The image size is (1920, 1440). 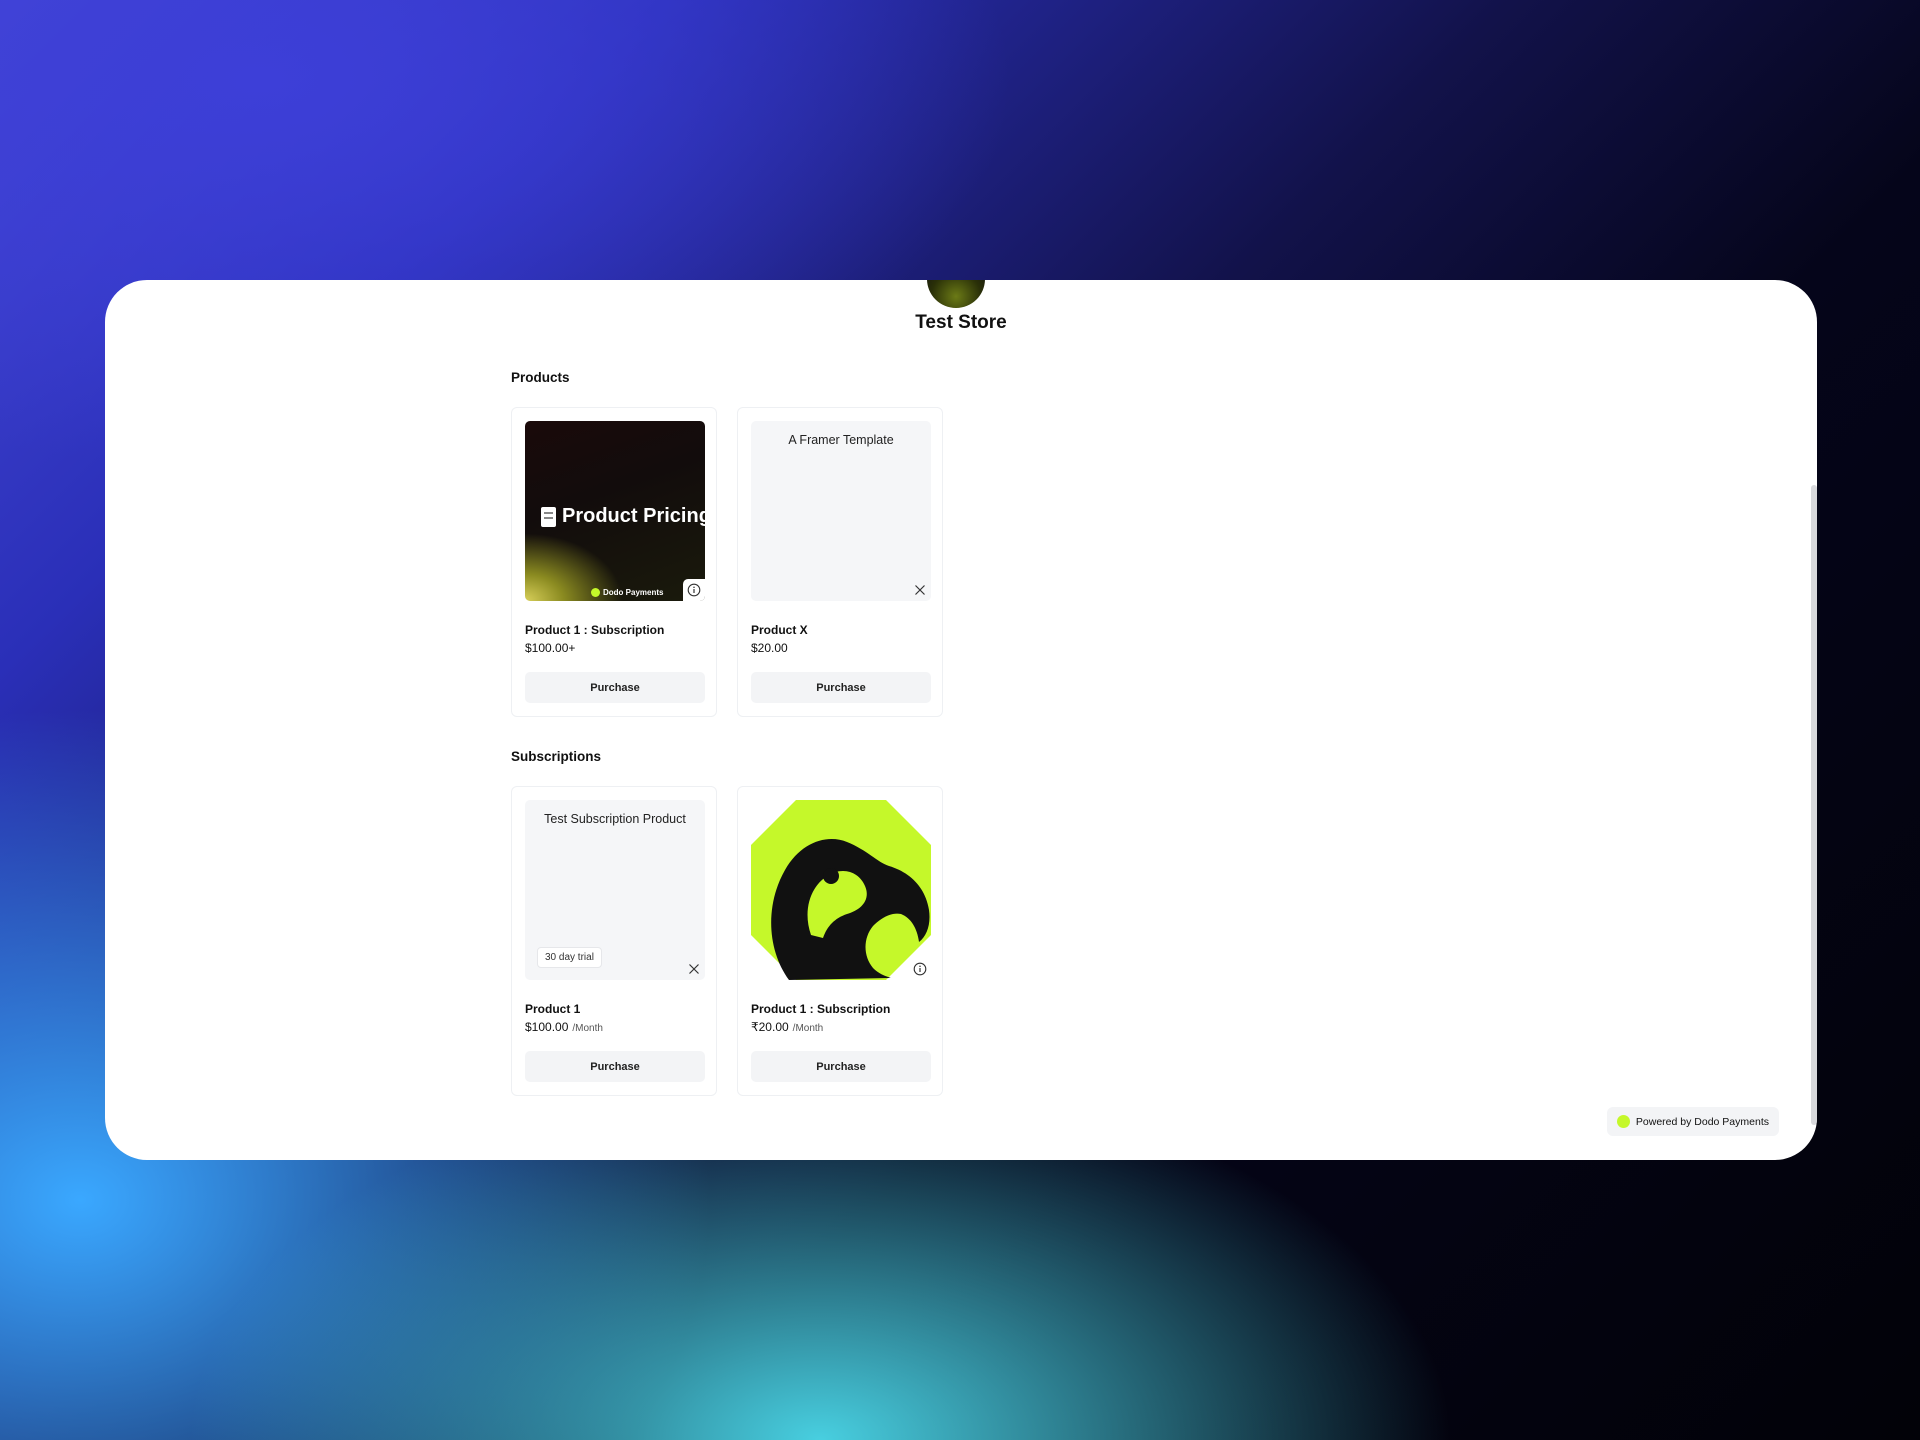 I want to click on store-title: Test Store, so click(x=961, y=322).